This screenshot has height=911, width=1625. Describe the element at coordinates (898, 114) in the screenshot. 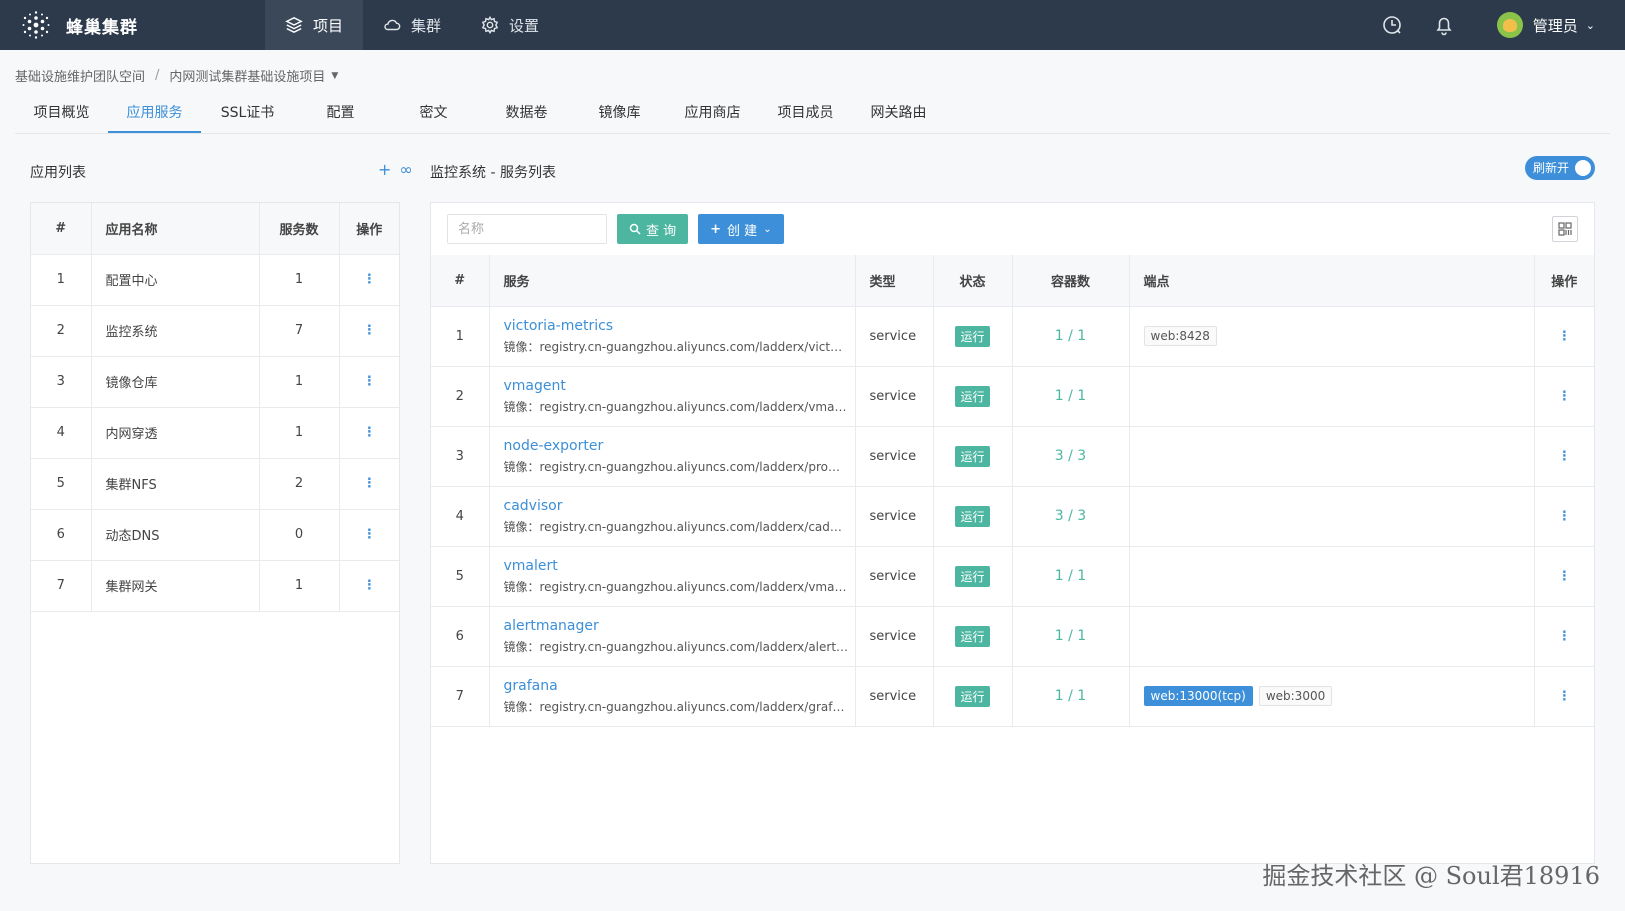

I see `tab-gateway-routes: 网关路由` at that location.